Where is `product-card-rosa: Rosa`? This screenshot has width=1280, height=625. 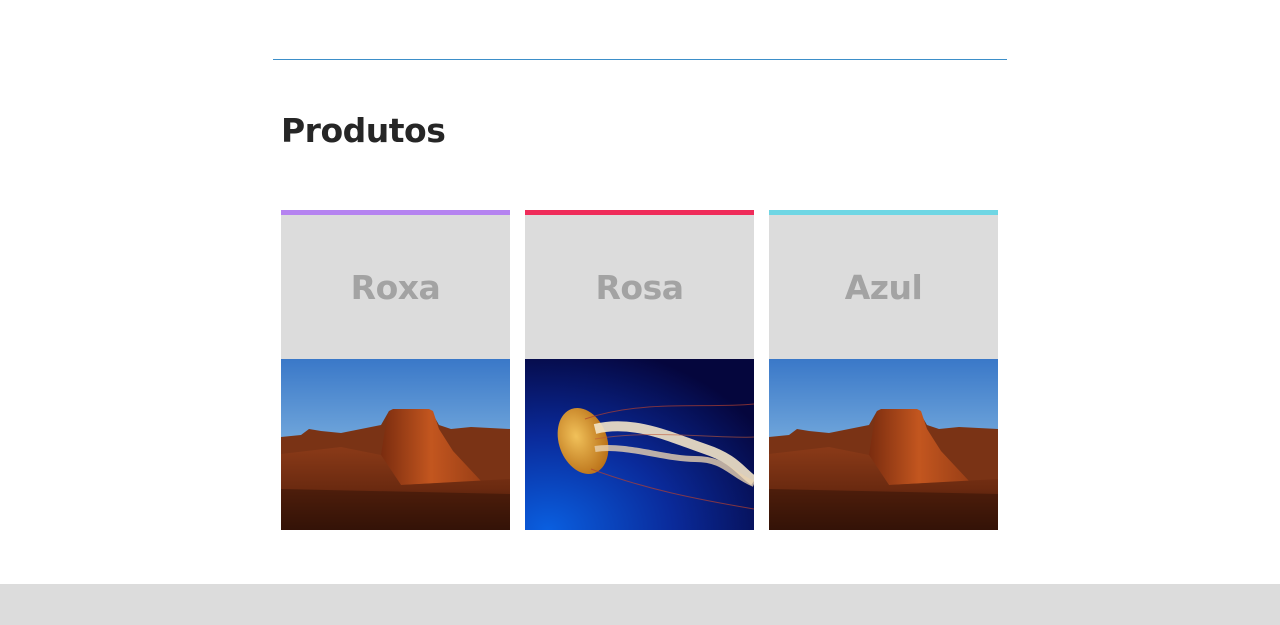
product-card-rosa: Rosa is located at coordinates (639, 370).